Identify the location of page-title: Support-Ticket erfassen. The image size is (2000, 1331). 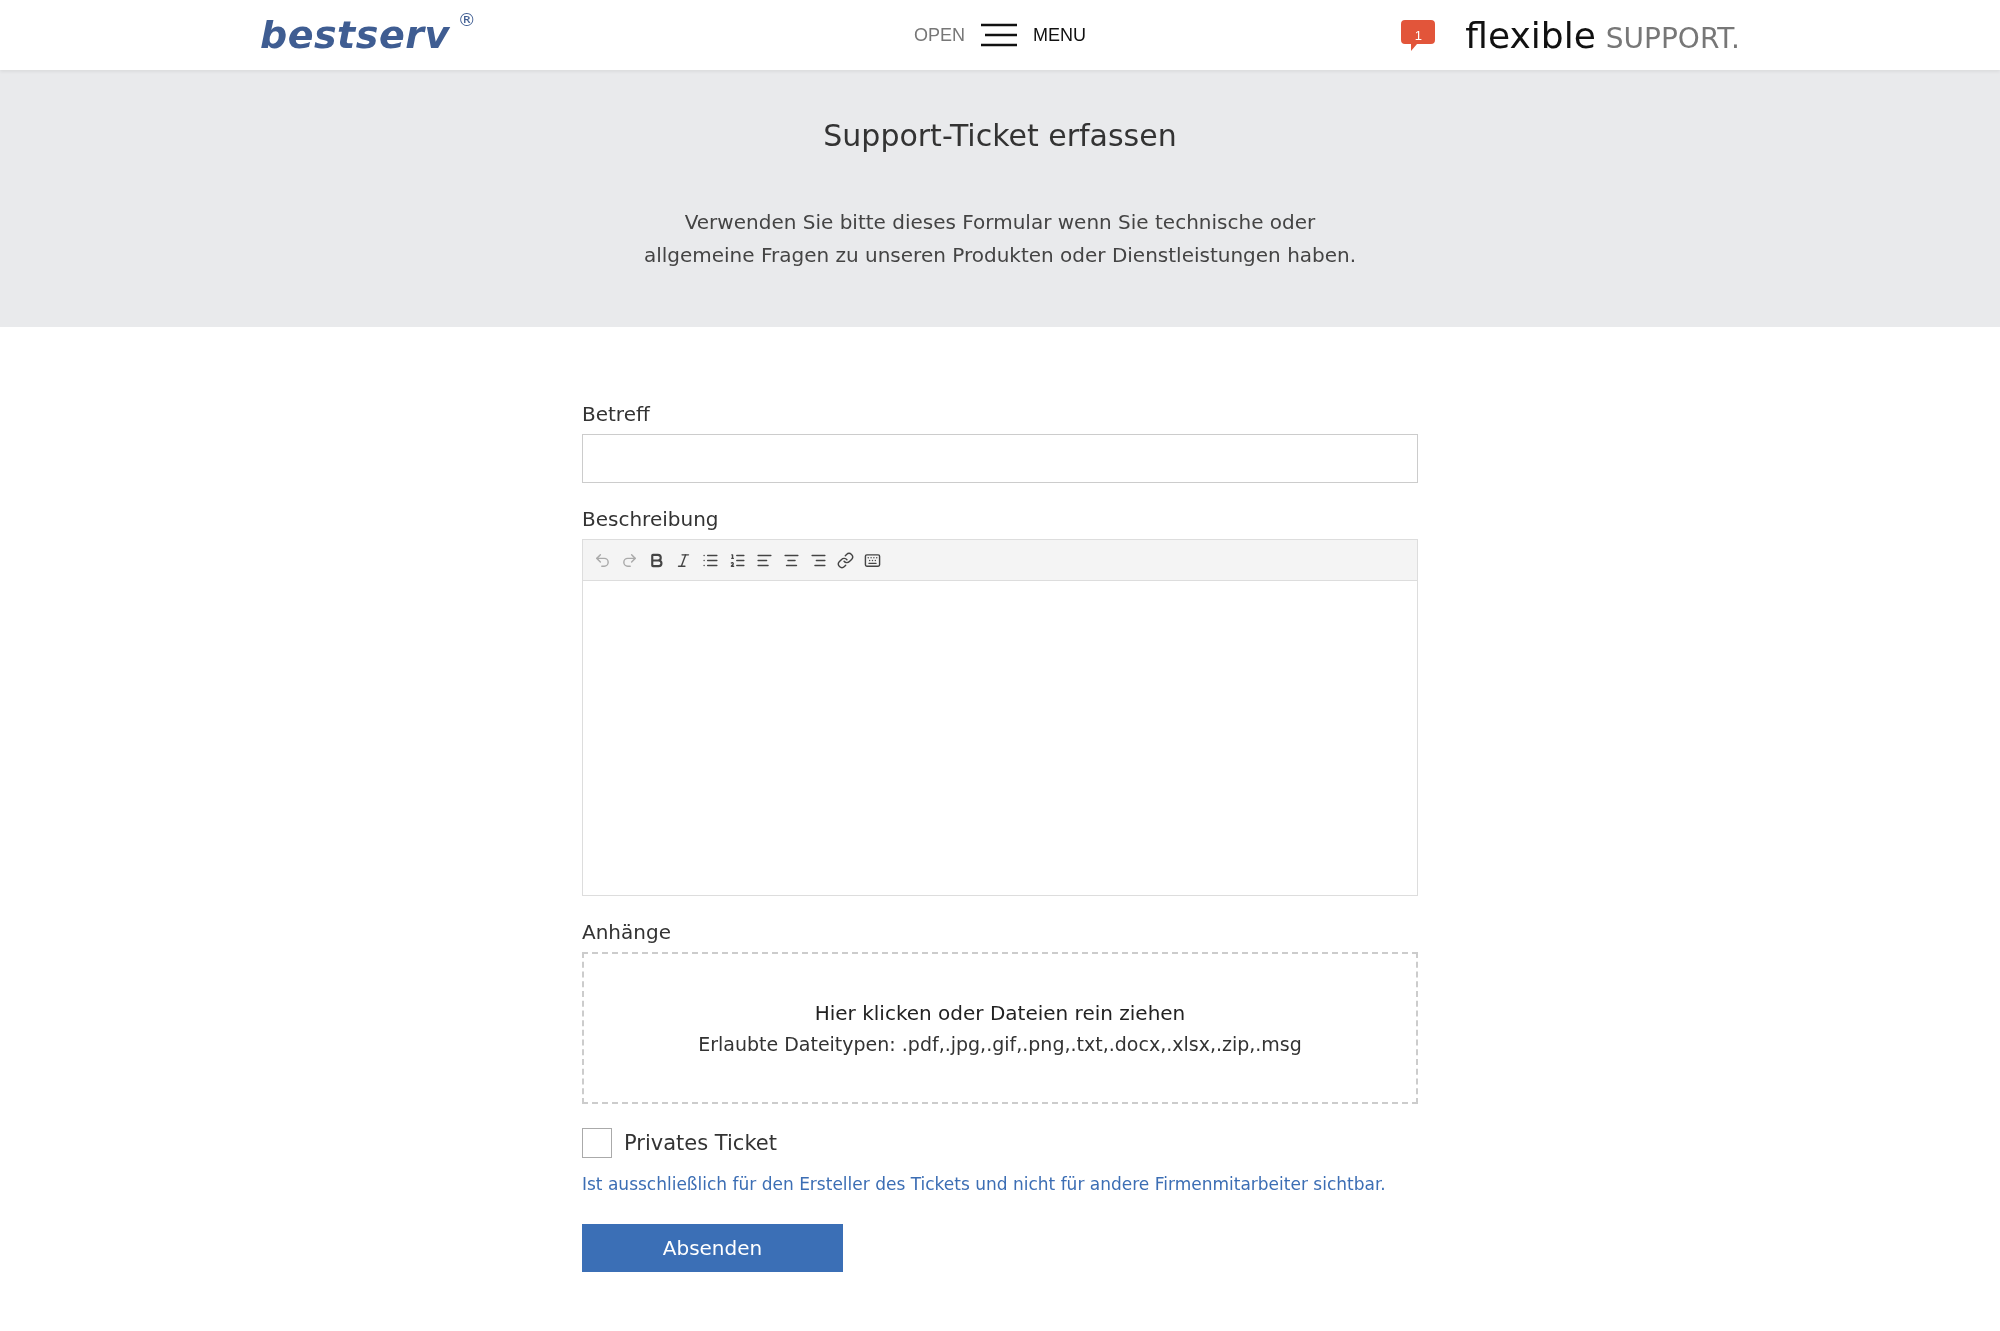
(1000, 136).